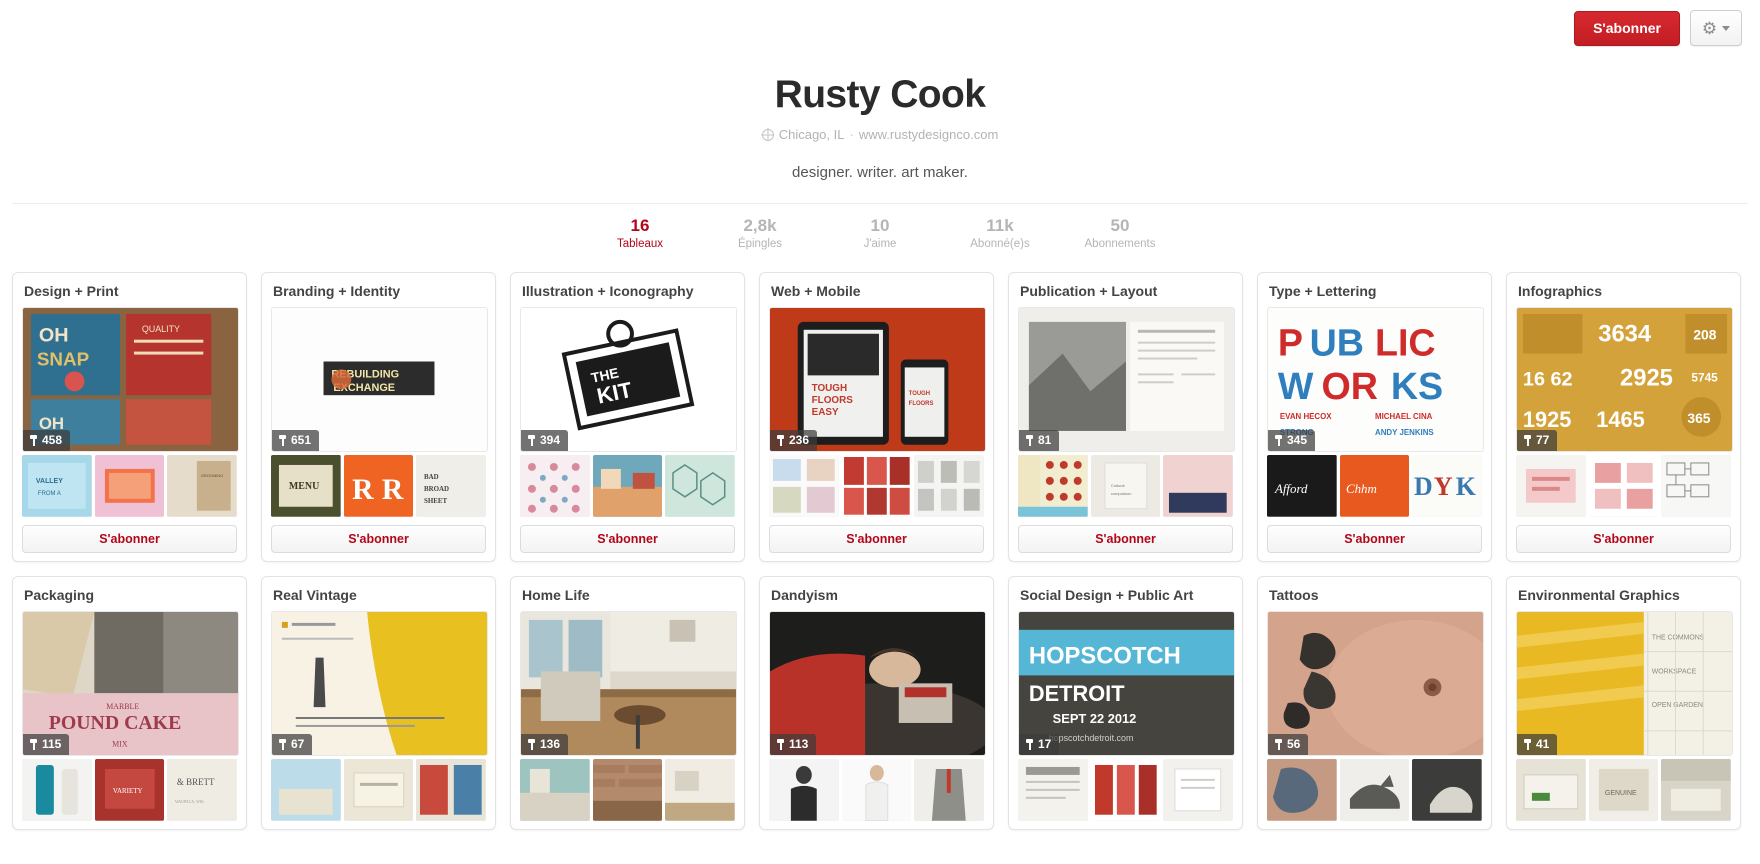  I want to click on stat-abonn-e-s: 11k Abonné(e)s, so click(1000, 233).